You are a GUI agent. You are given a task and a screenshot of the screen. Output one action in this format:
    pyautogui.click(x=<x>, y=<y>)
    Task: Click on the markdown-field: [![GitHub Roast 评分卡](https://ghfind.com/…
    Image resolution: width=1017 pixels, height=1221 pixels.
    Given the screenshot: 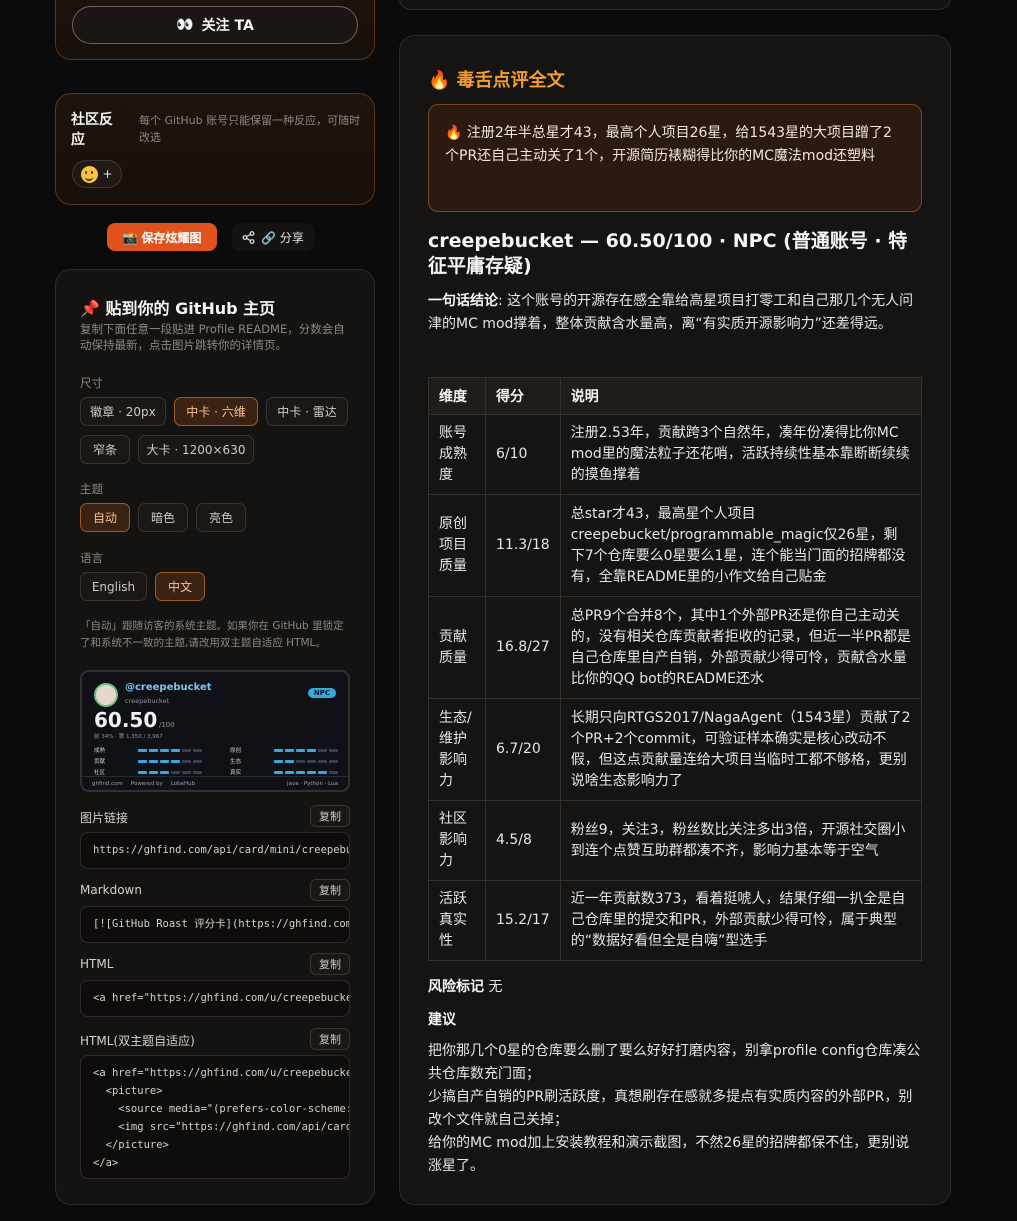 What is the action you would take?
    pyautogui.click(x=215, y=924)
    